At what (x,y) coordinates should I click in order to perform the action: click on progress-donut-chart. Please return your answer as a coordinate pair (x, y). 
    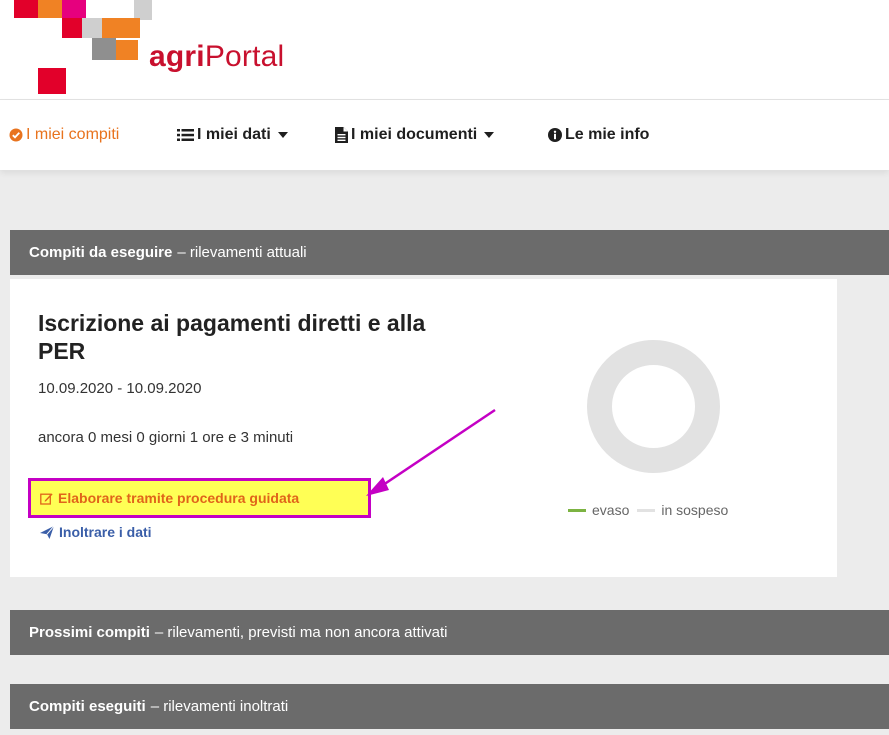
    Looking at the image, I should click on (653, 406).